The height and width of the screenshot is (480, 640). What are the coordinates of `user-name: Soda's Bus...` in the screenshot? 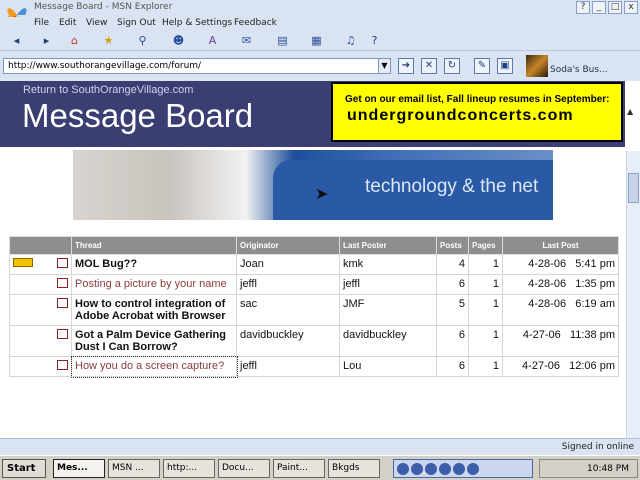 It's located at (579, 70).